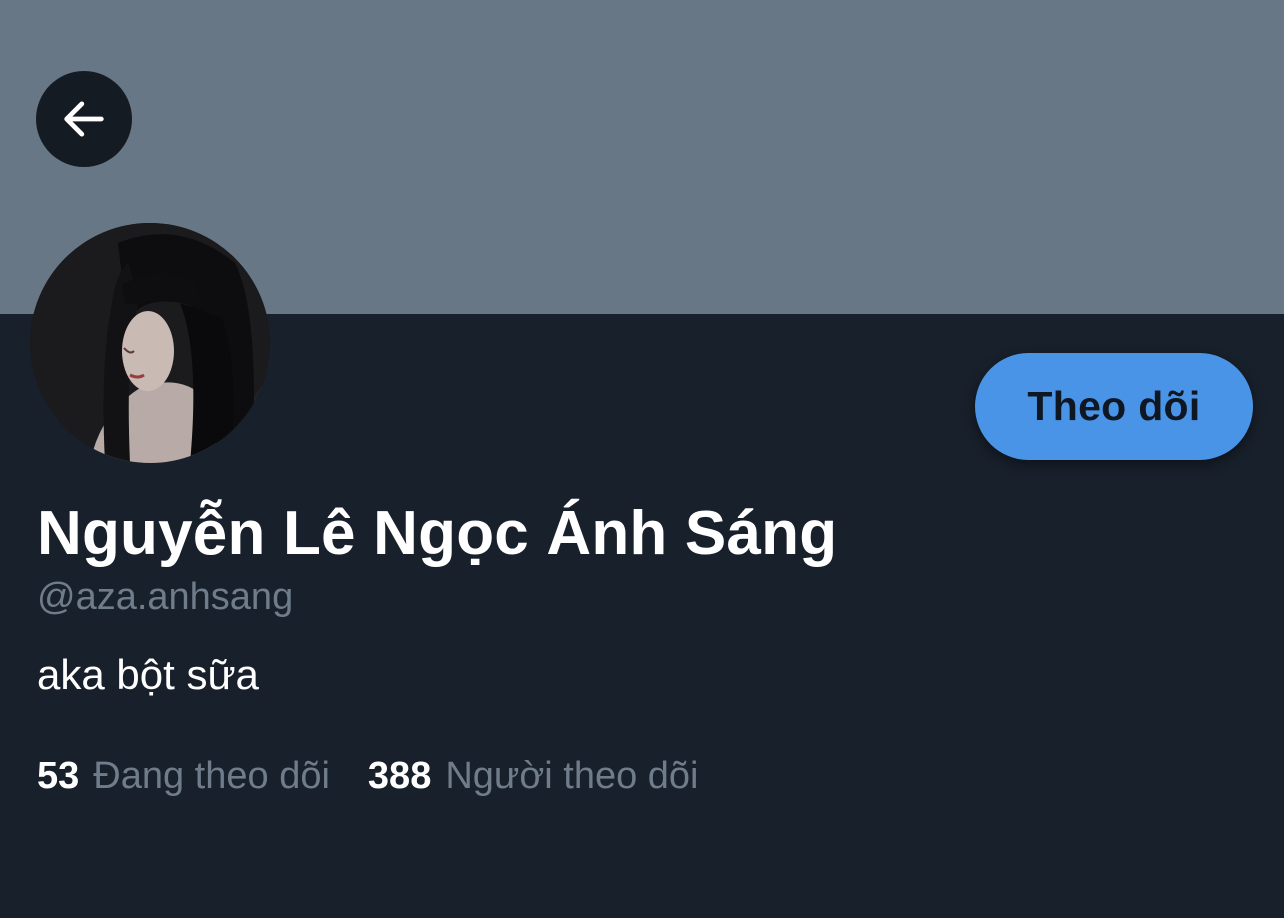 This screenshot has width=1284, height=918. I want to click on display-name: Nguyễn Lê Ngọc Ánh Sáng, so click(437, 533).